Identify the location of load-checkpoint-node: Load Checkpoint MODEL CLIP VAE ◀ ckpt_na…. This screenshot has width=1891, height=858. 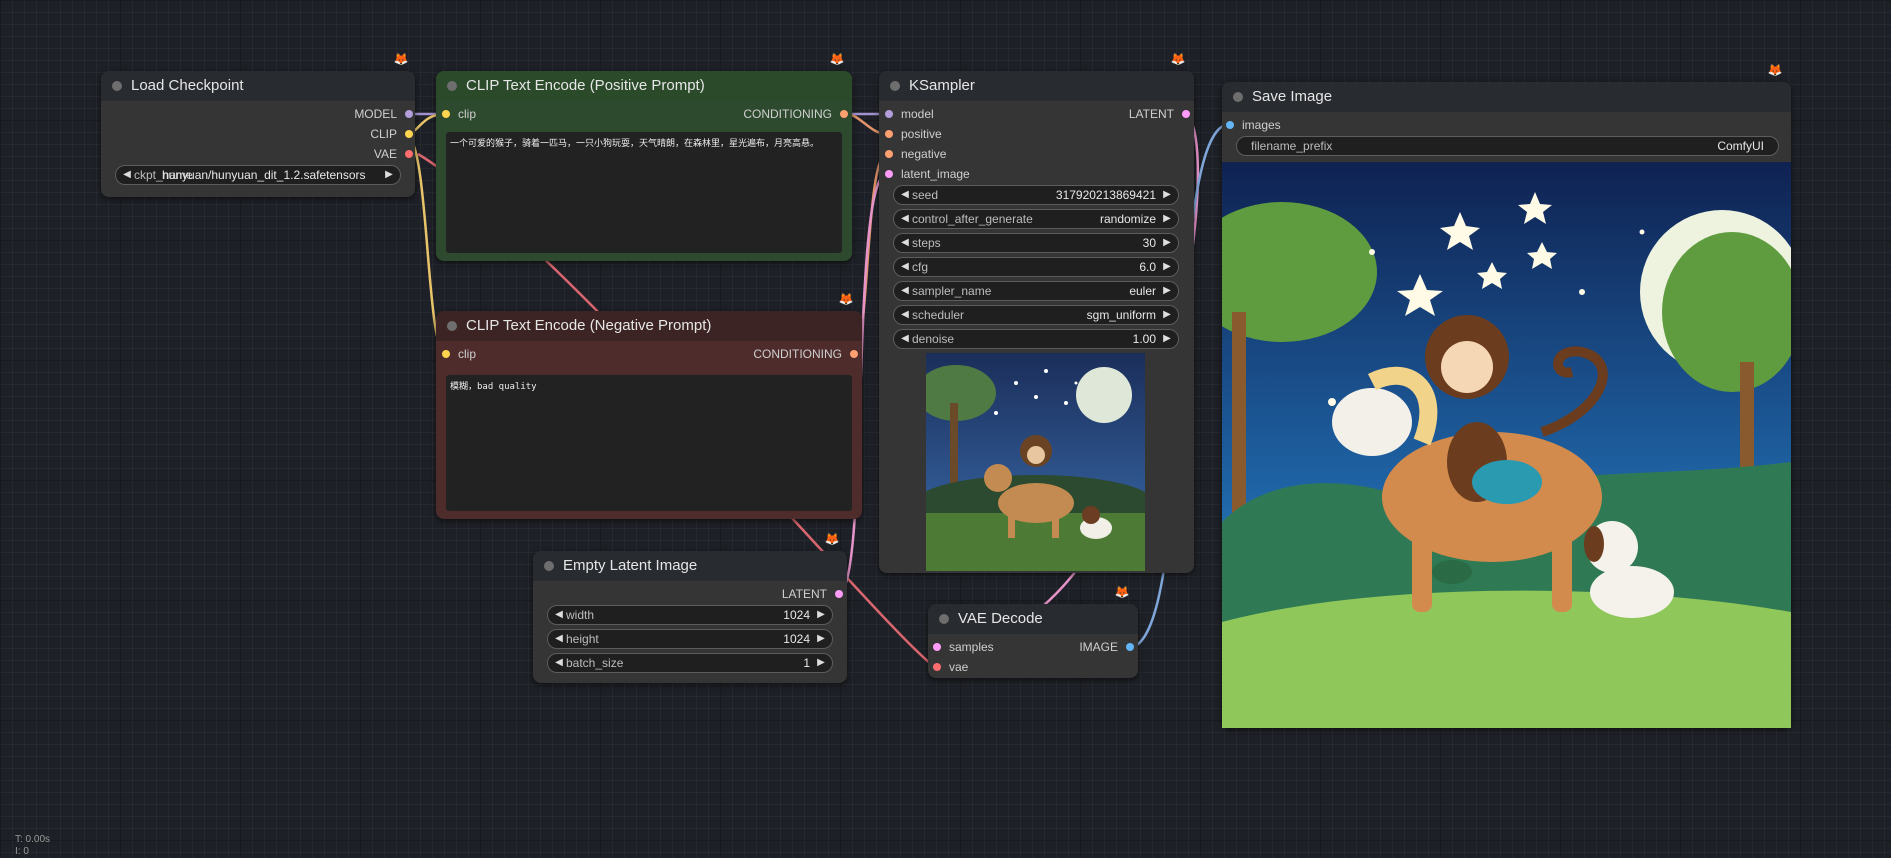
(258, 134).